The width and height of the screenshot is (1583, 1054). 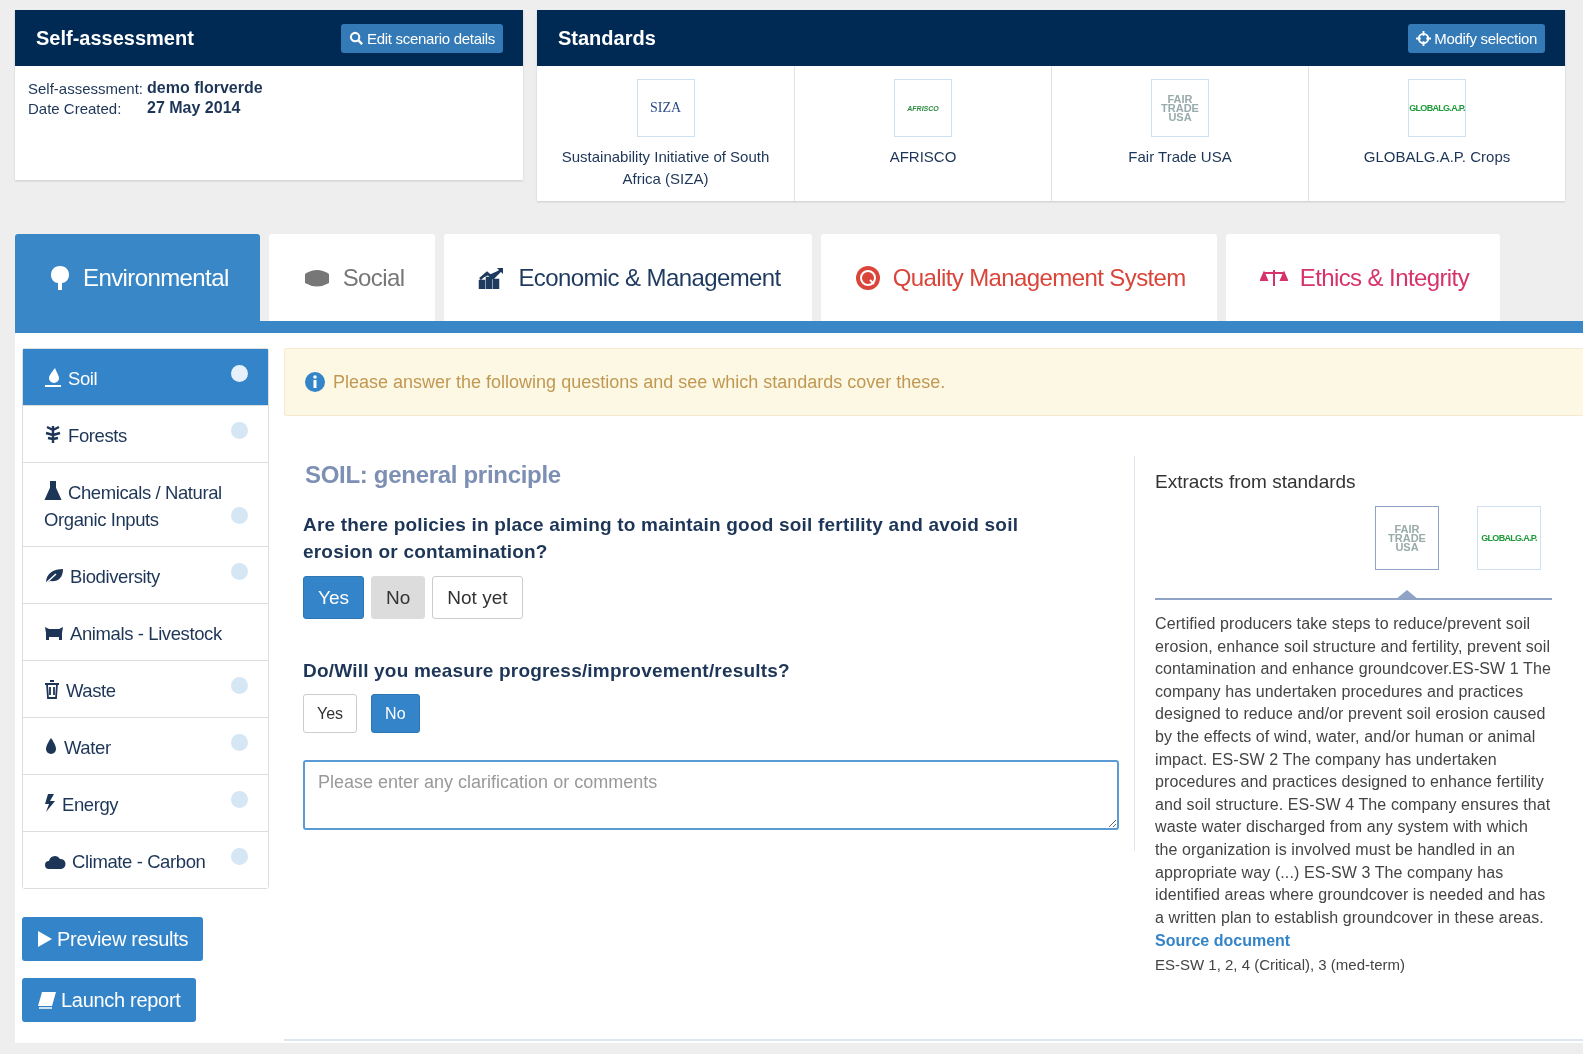 What do you see at coordinates (315, 382) in the screenshot?
I see `info-icon` at bounding box center [315, 382].